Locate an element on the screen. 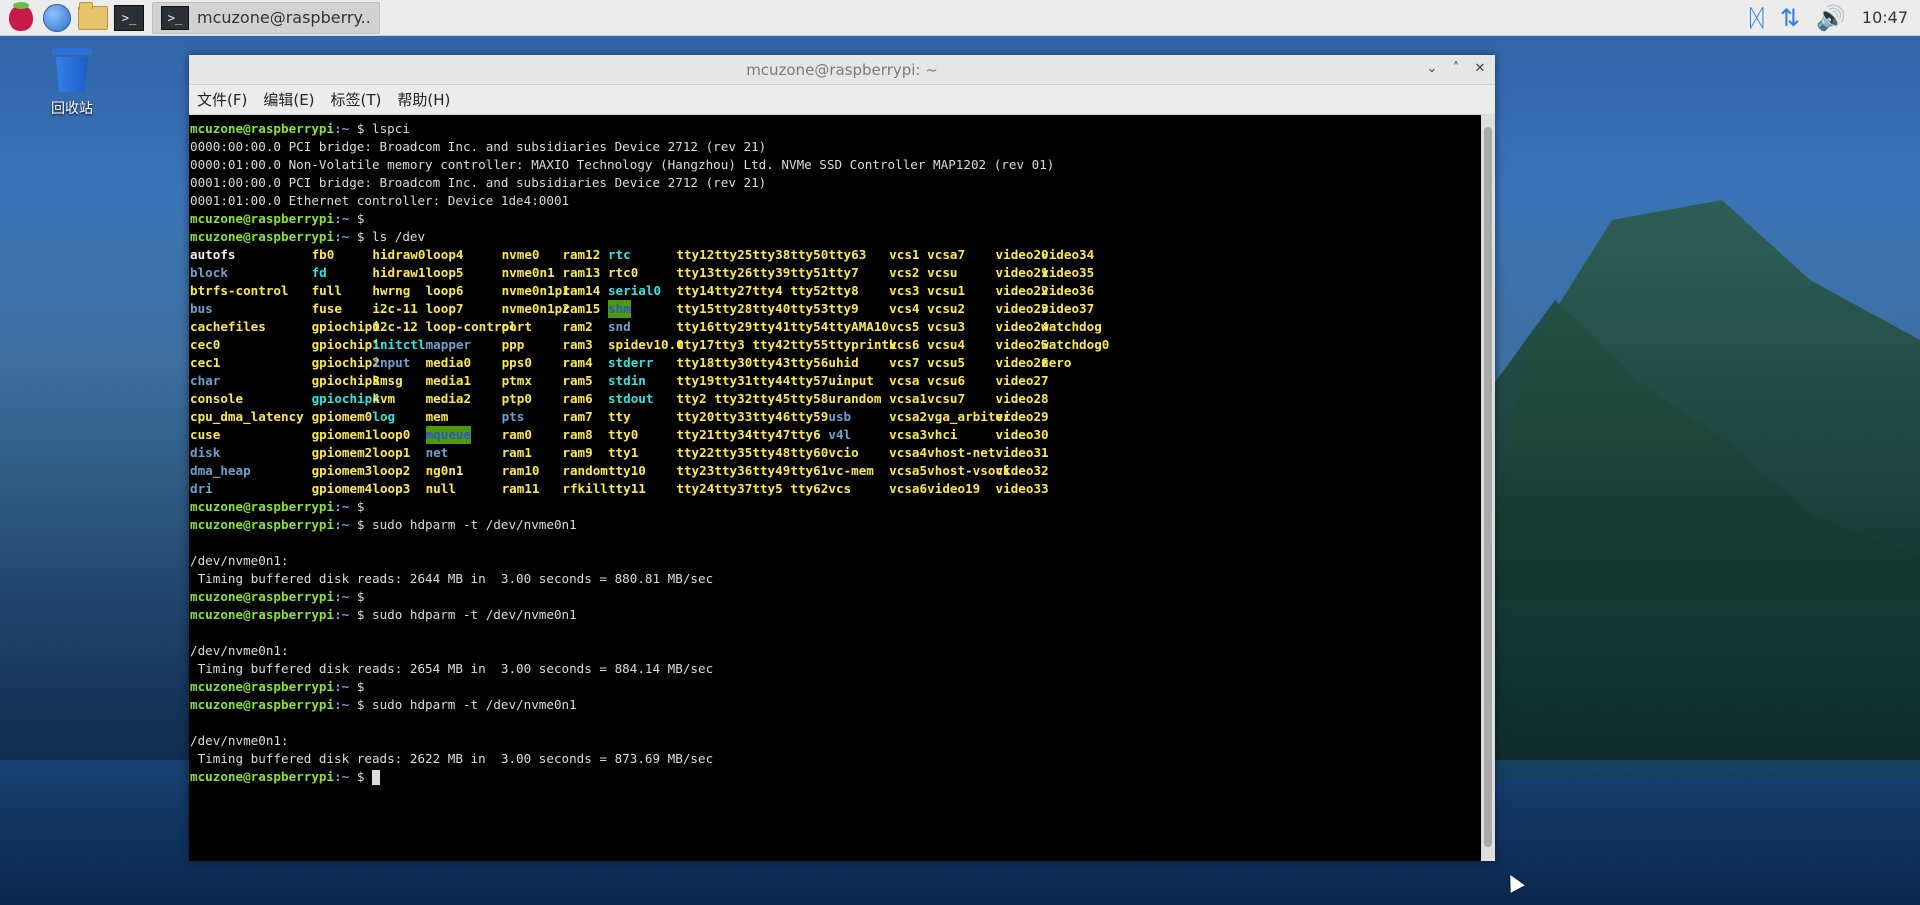  ls-cell: video37 is located at coordinates (1079, 309).